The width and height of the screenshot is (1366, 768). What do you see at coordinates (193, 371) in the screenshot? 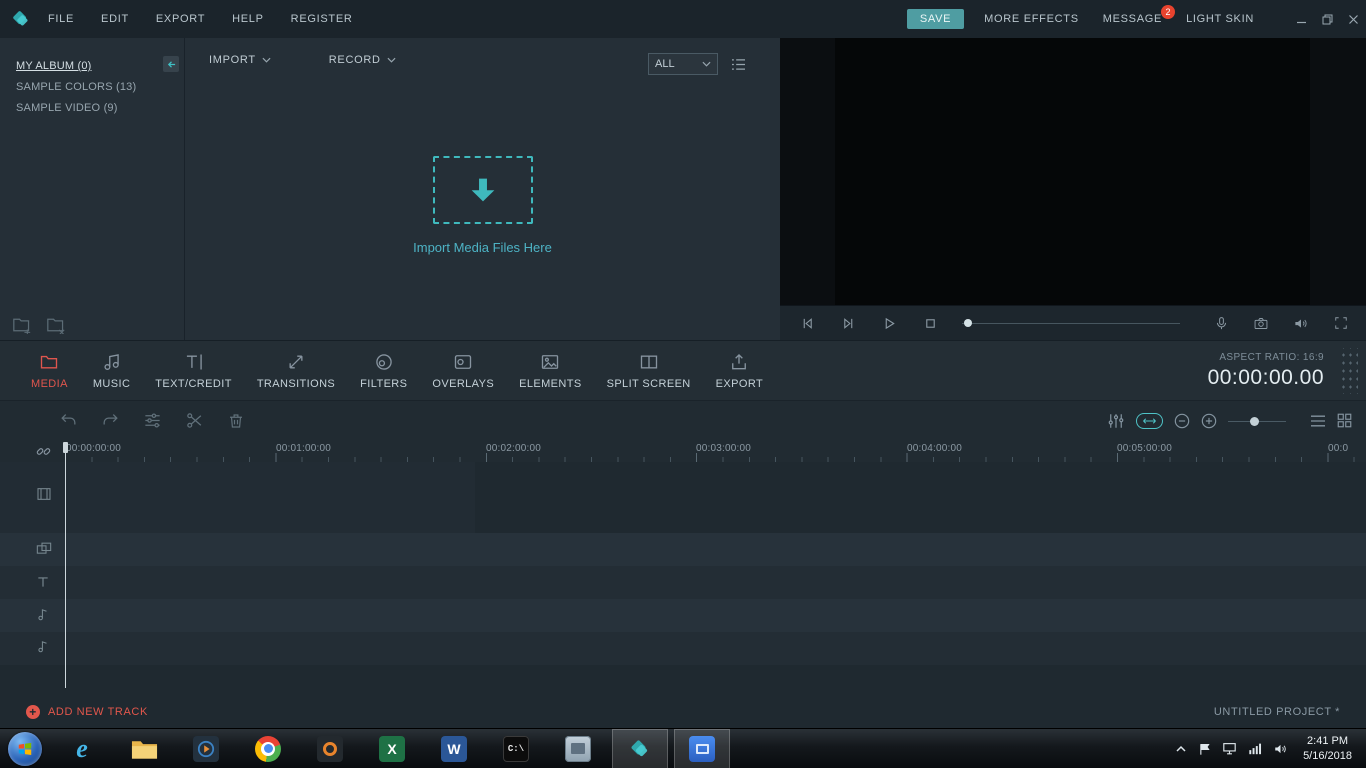
I see `tab-text-credit: TEXT/CREDIT` at bounding box center [193, 371].